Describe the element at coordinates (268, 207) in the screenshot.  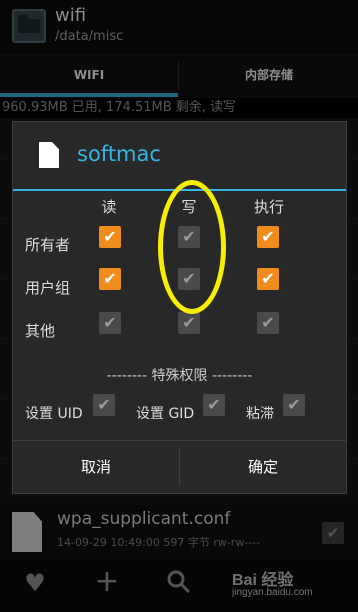
I see `column-execute: 执行` at that location.